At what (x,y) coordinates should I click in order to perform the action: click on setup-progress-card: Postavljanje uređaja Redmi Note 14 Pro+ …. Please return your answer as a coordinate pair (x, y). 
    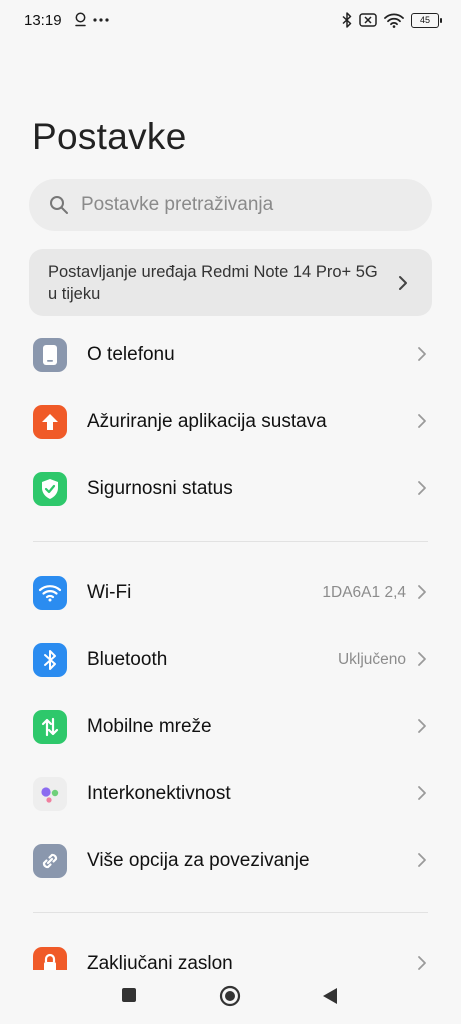
    Looking at the image, I should click on (230, 282).